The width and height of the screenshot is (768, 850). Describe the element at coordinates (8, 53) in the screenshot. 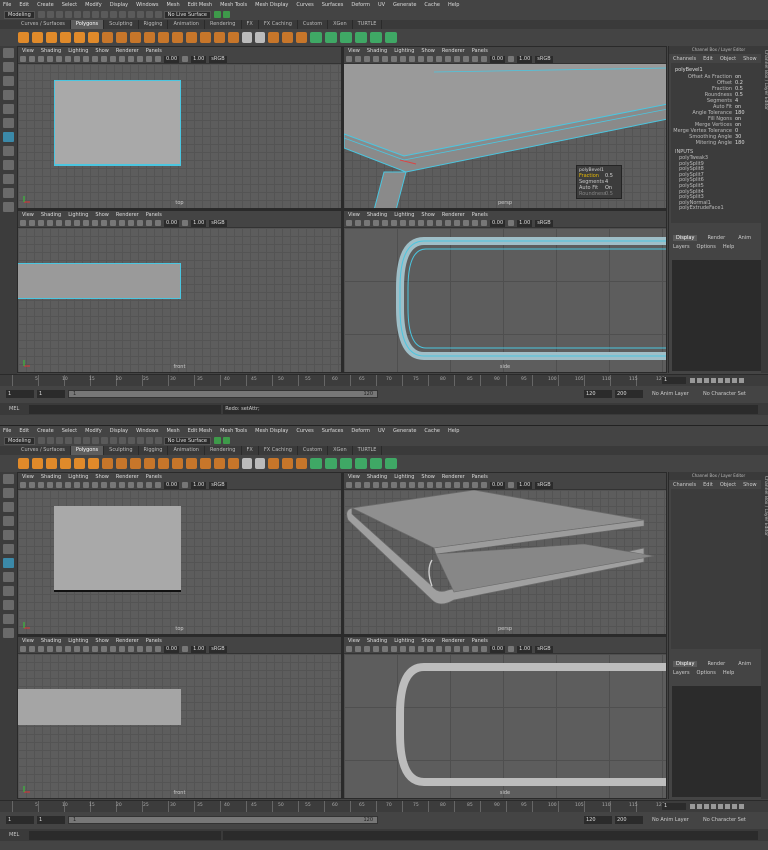

I see `select-tool-icon` at that location.